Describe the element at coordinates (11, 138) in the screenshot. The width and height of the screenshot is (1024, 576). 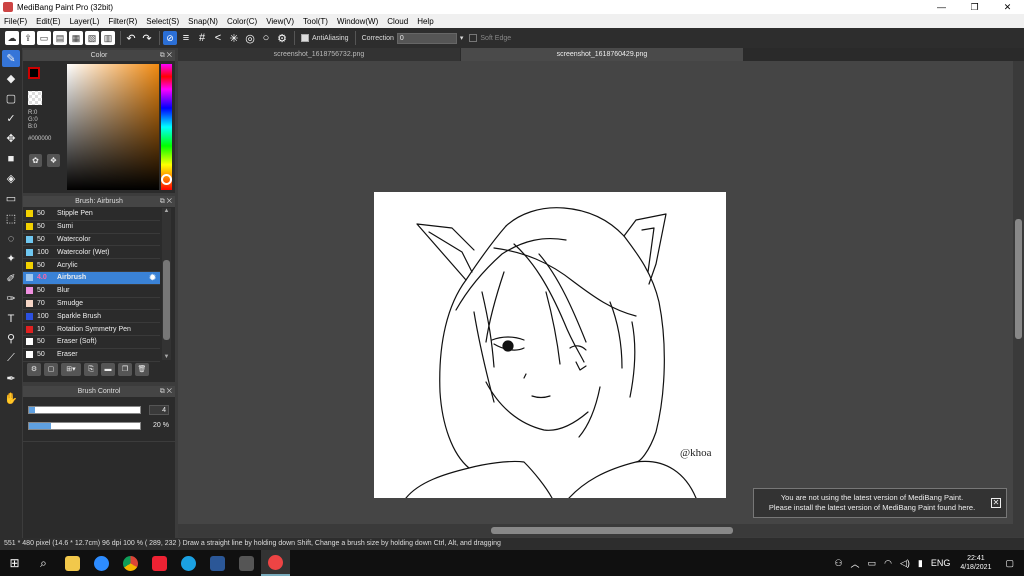
I see `move-tool-icon: ✥` at that location.